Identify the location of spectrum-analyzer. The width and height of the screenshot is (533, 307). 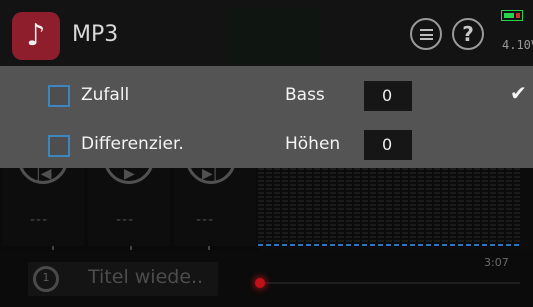
(389, 210).